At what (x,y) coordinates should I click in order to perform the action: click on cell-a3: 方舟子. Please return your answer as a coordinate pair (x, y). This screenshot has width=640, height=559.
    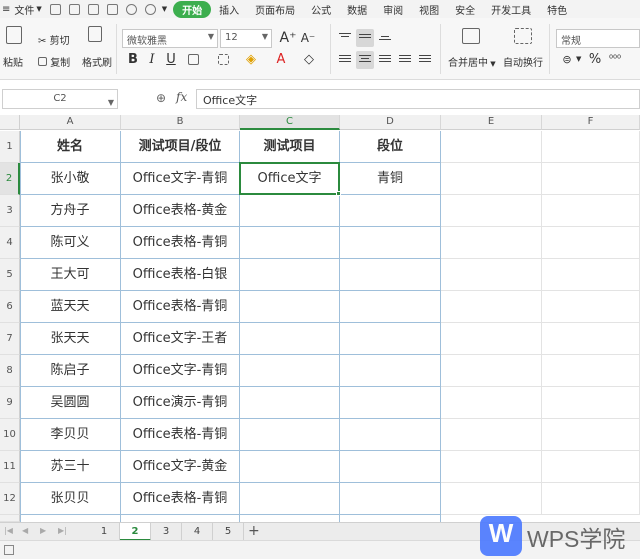
    Looking at the image, I should click on (70, 211).